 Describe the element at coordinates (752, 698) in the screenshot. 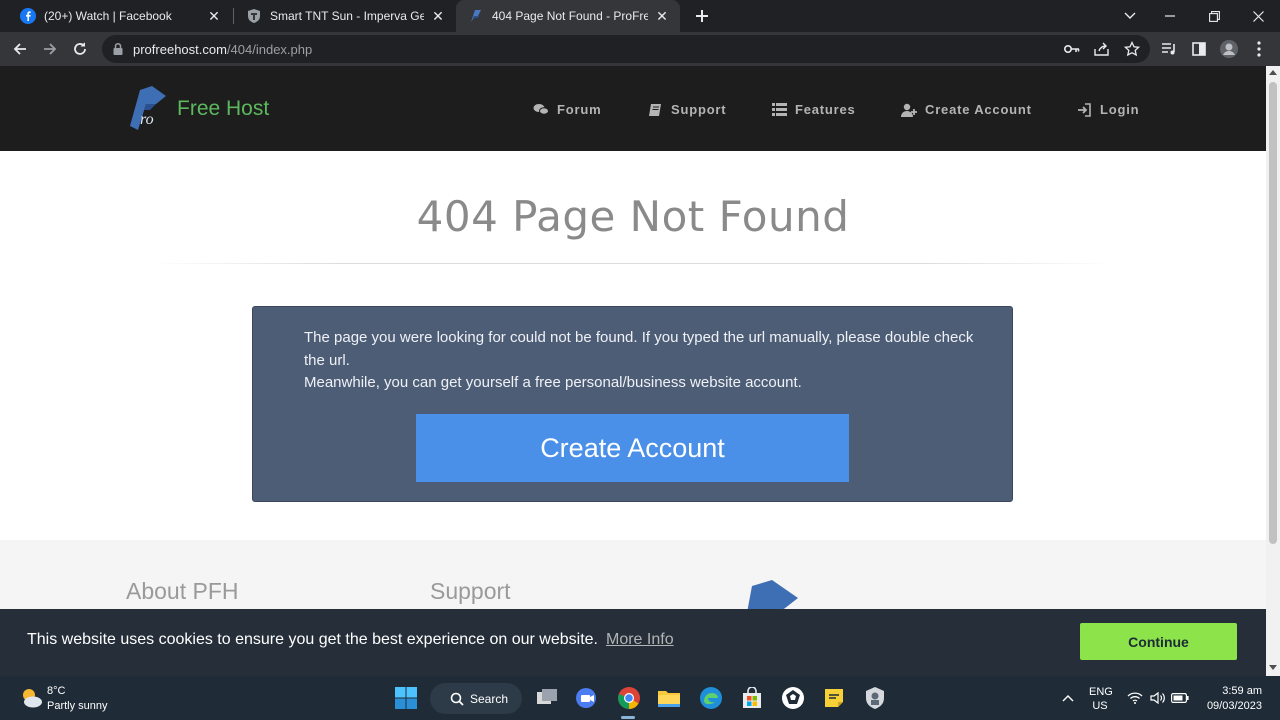

I see `store-icon` at that location.